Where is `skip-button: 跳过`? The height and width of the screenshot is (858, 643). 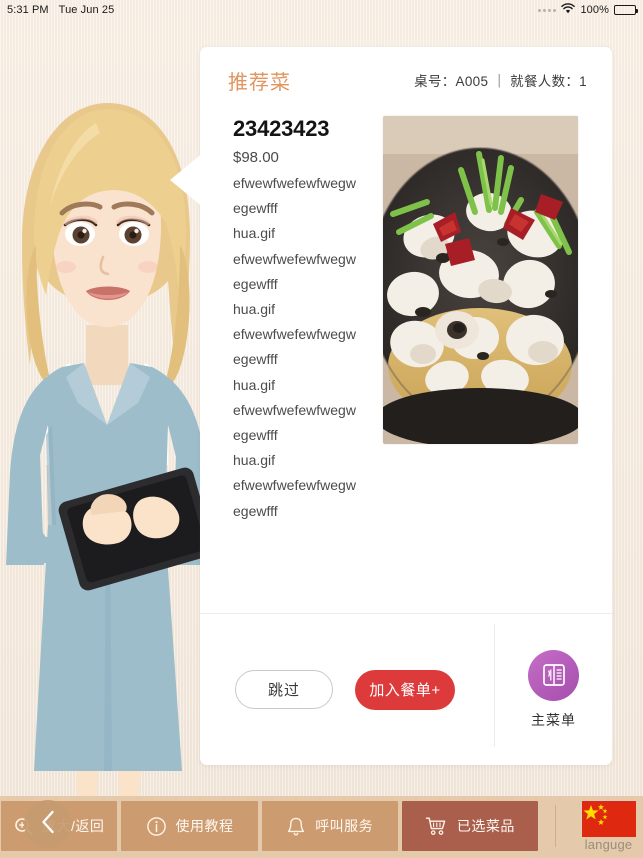
skip-button: 跳过 is located at coordinates (284, 689).